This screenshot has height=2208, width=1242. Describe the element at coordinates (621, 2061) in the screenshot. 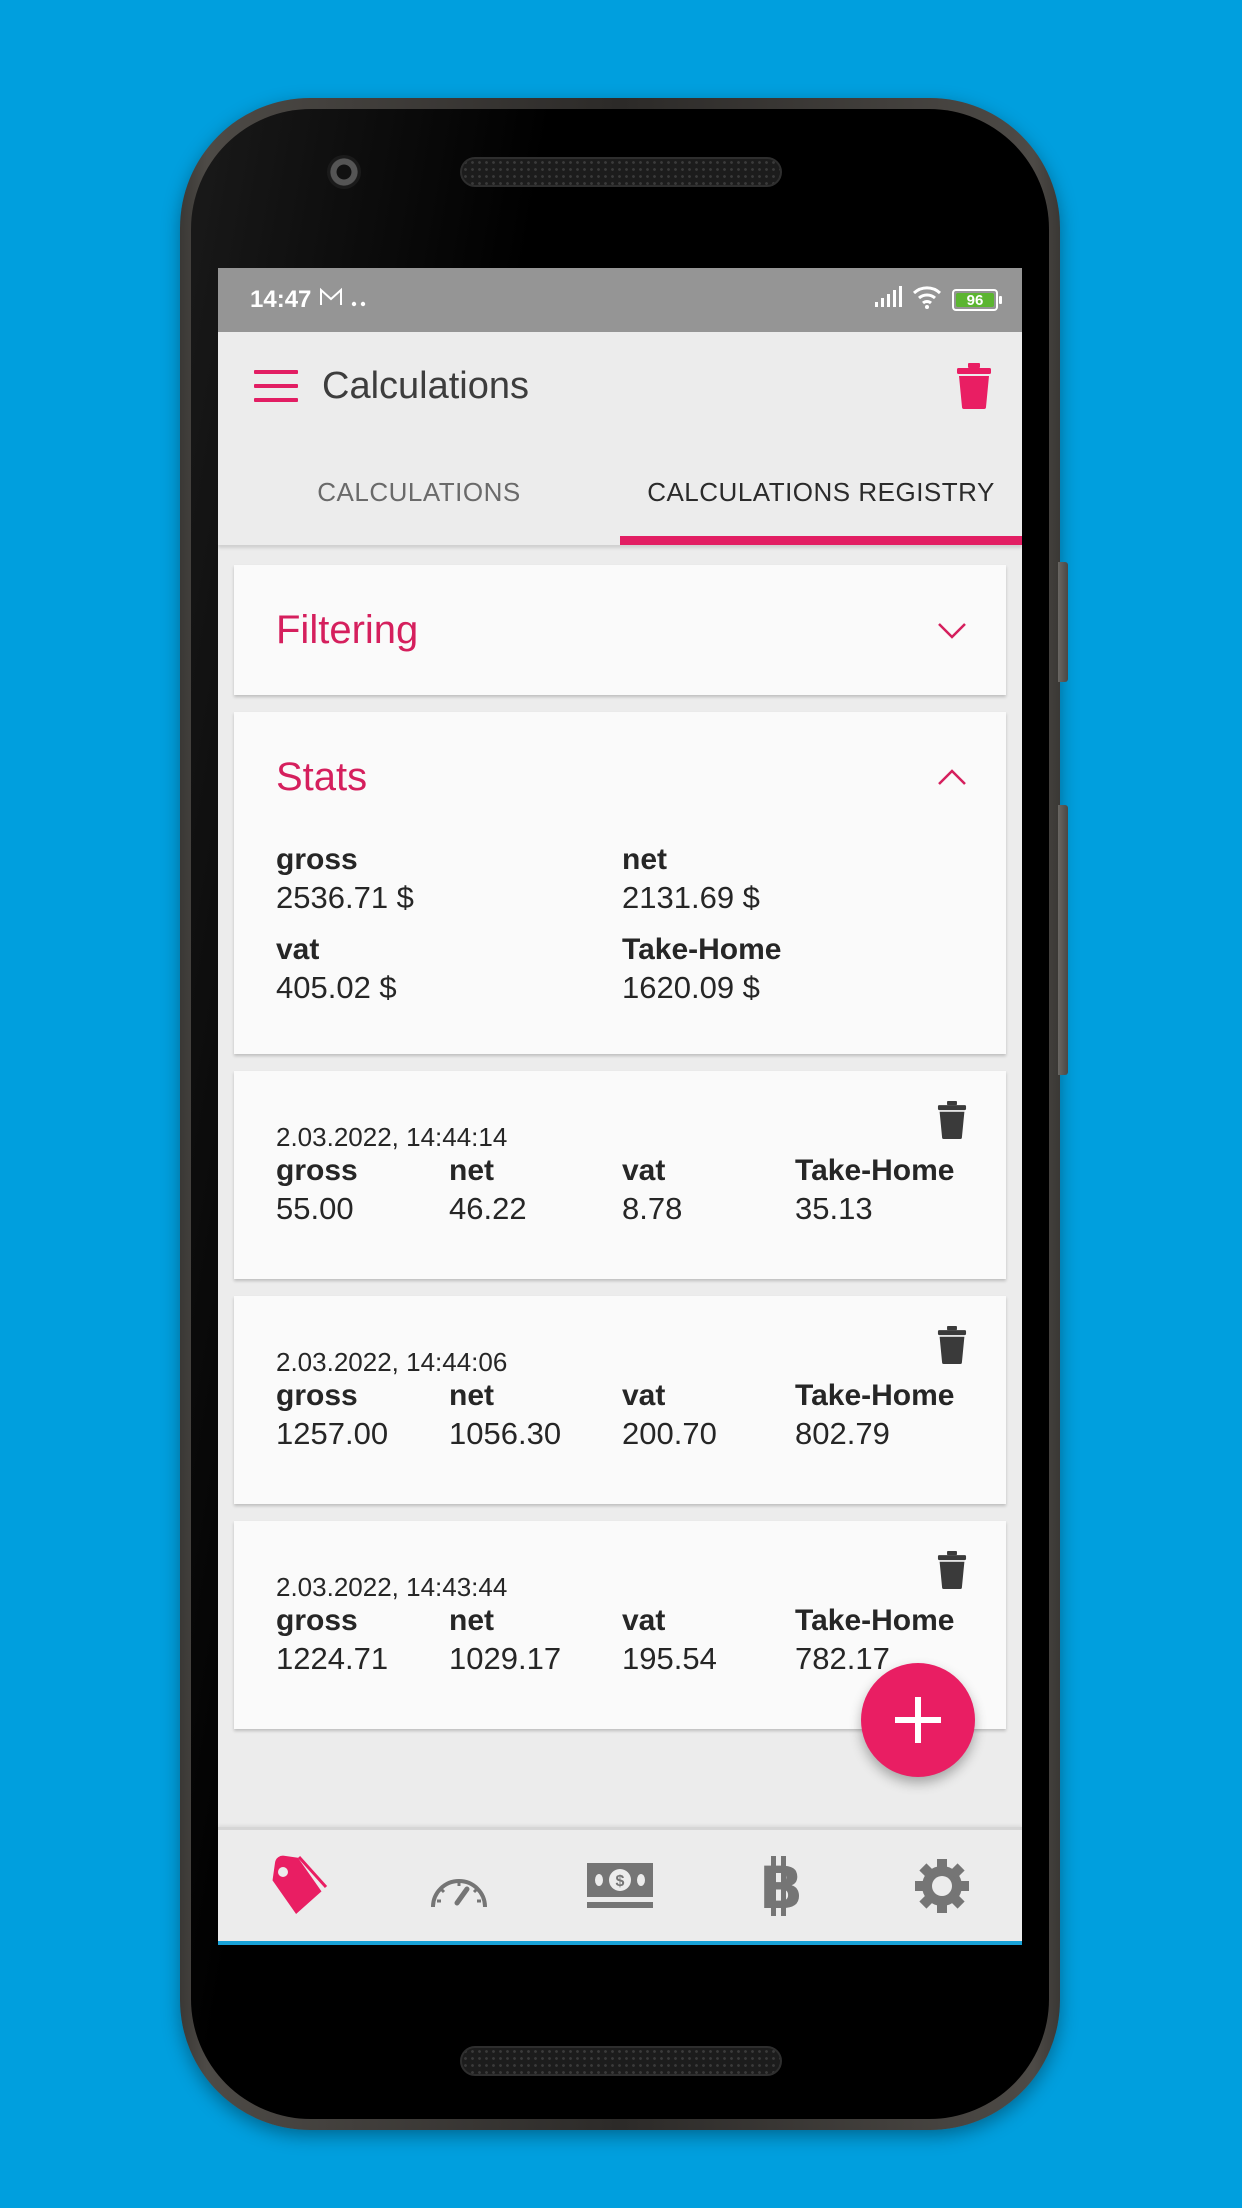

I see `bottom-speaker` at that location.